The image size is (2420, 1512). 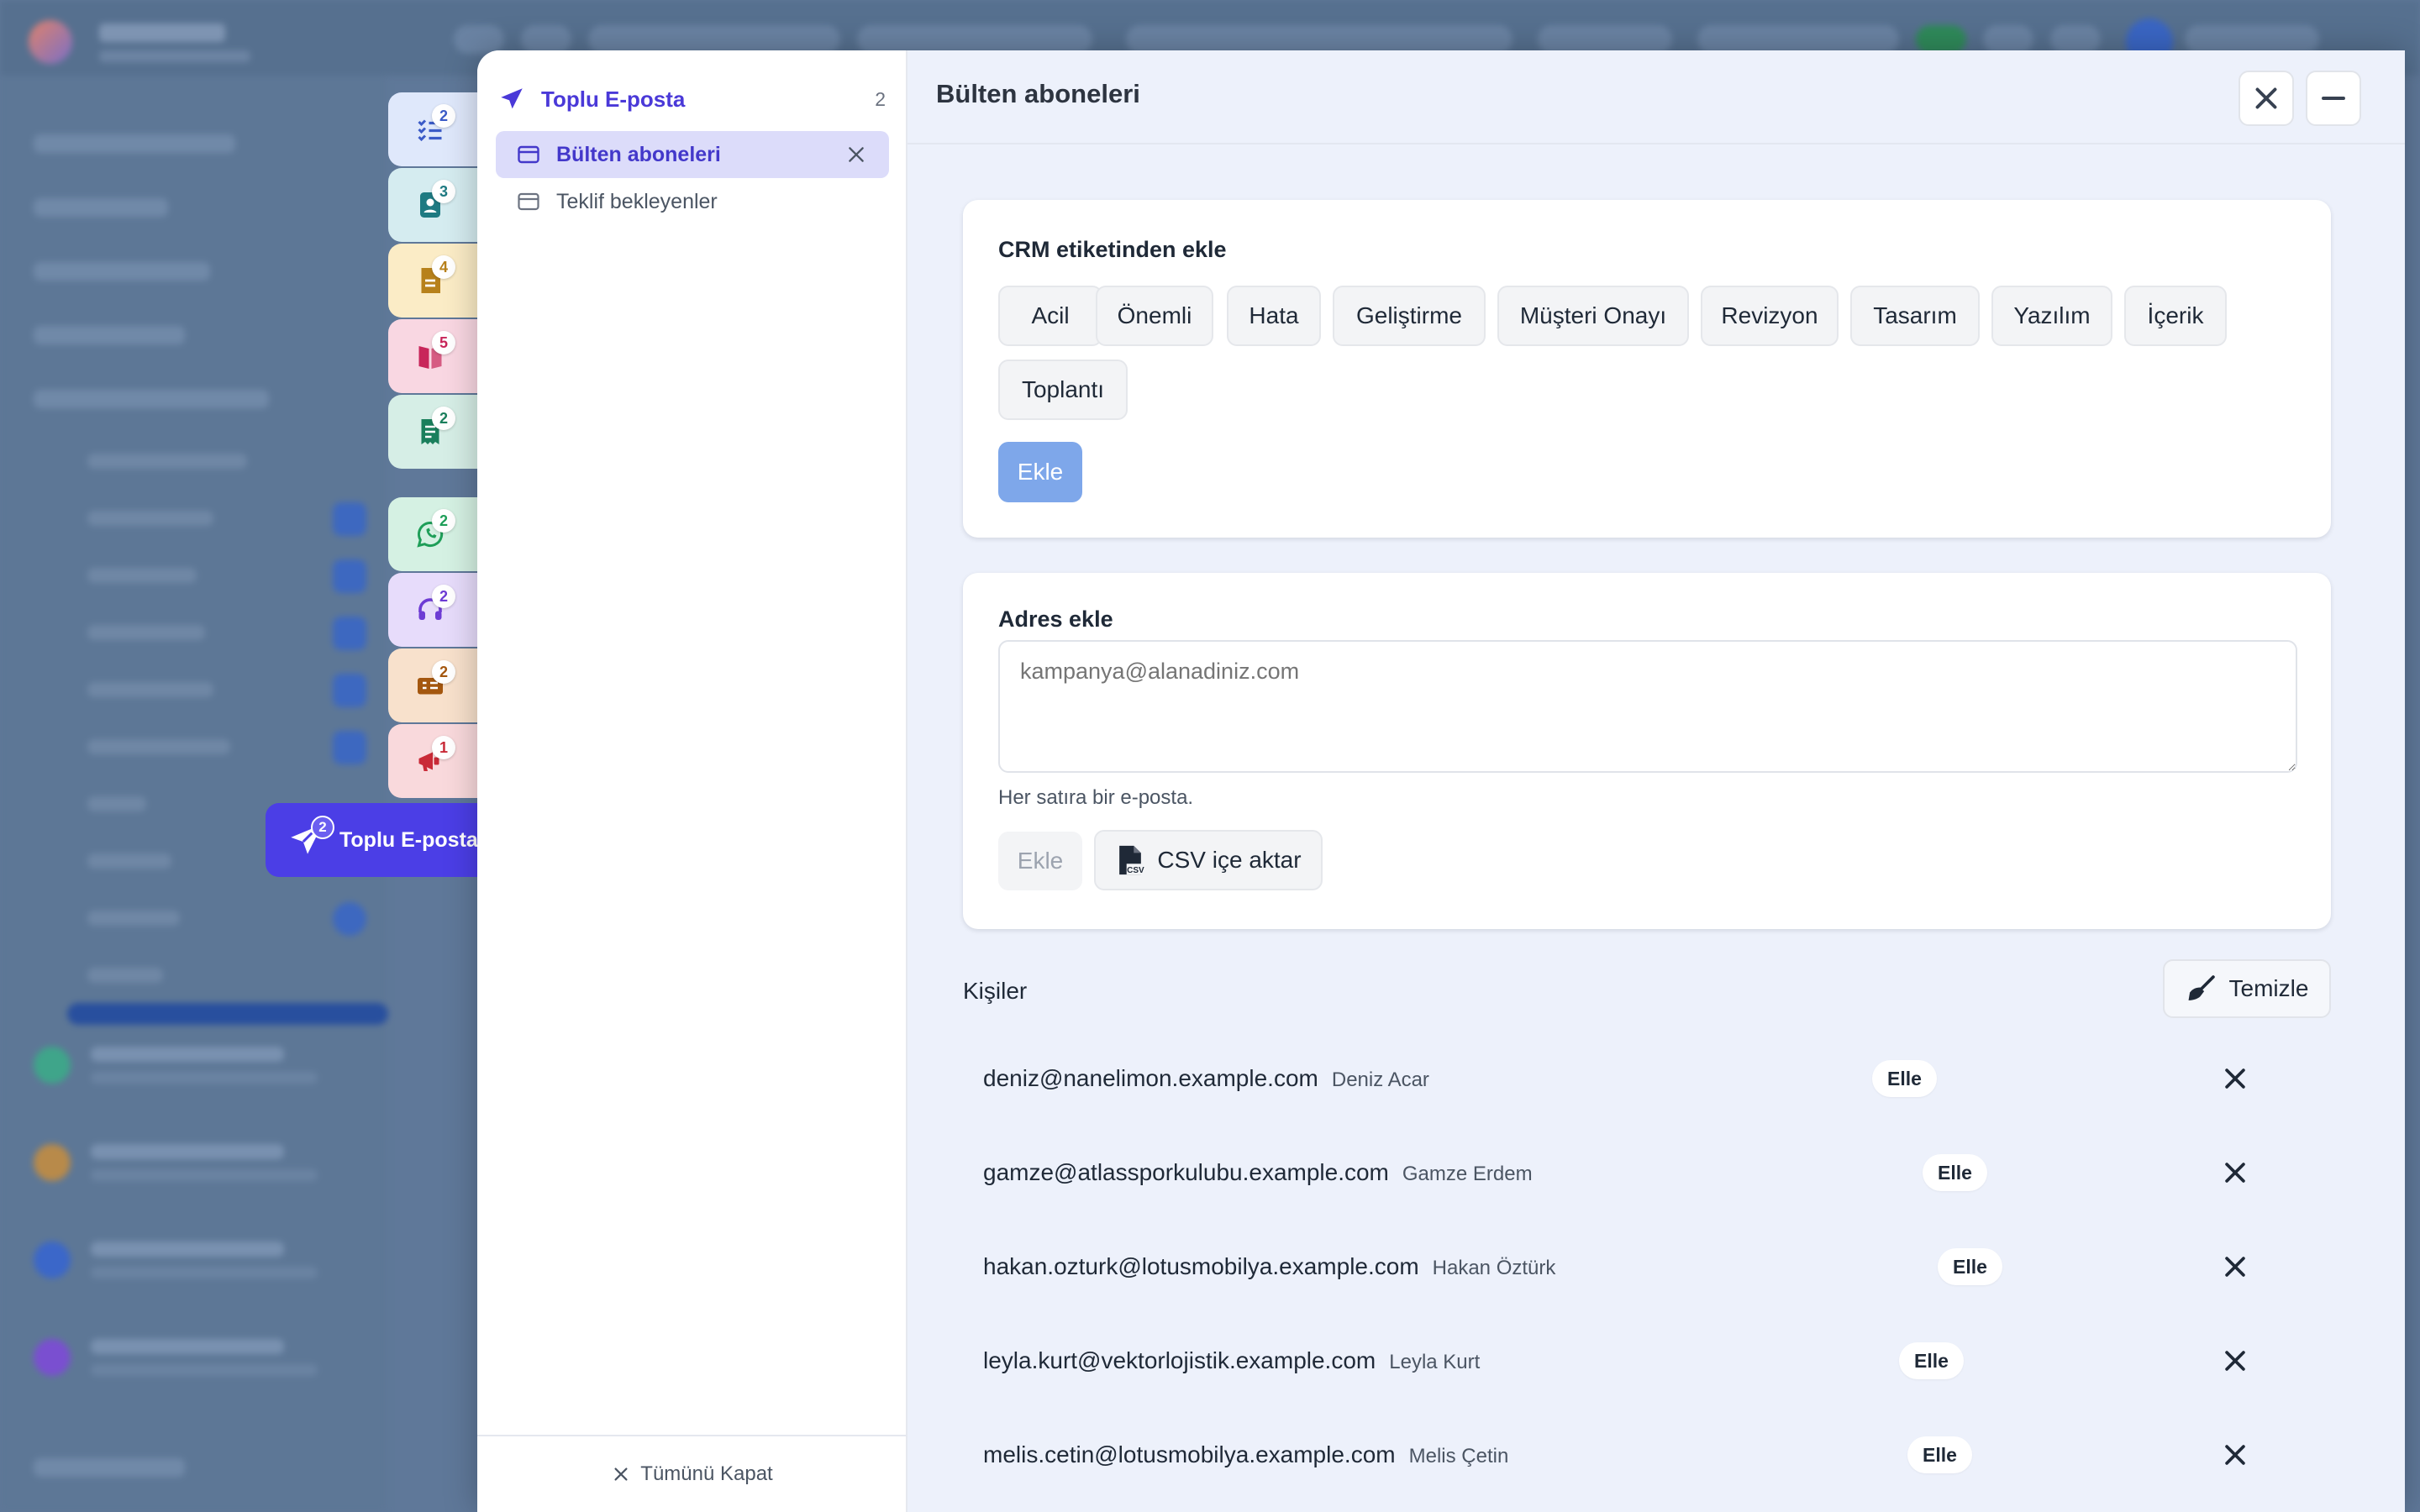 What do you see at coordinates (310, 838) in the screenshot?
I see `paper-plane-icon: 2` at bounding box center [310, 838].